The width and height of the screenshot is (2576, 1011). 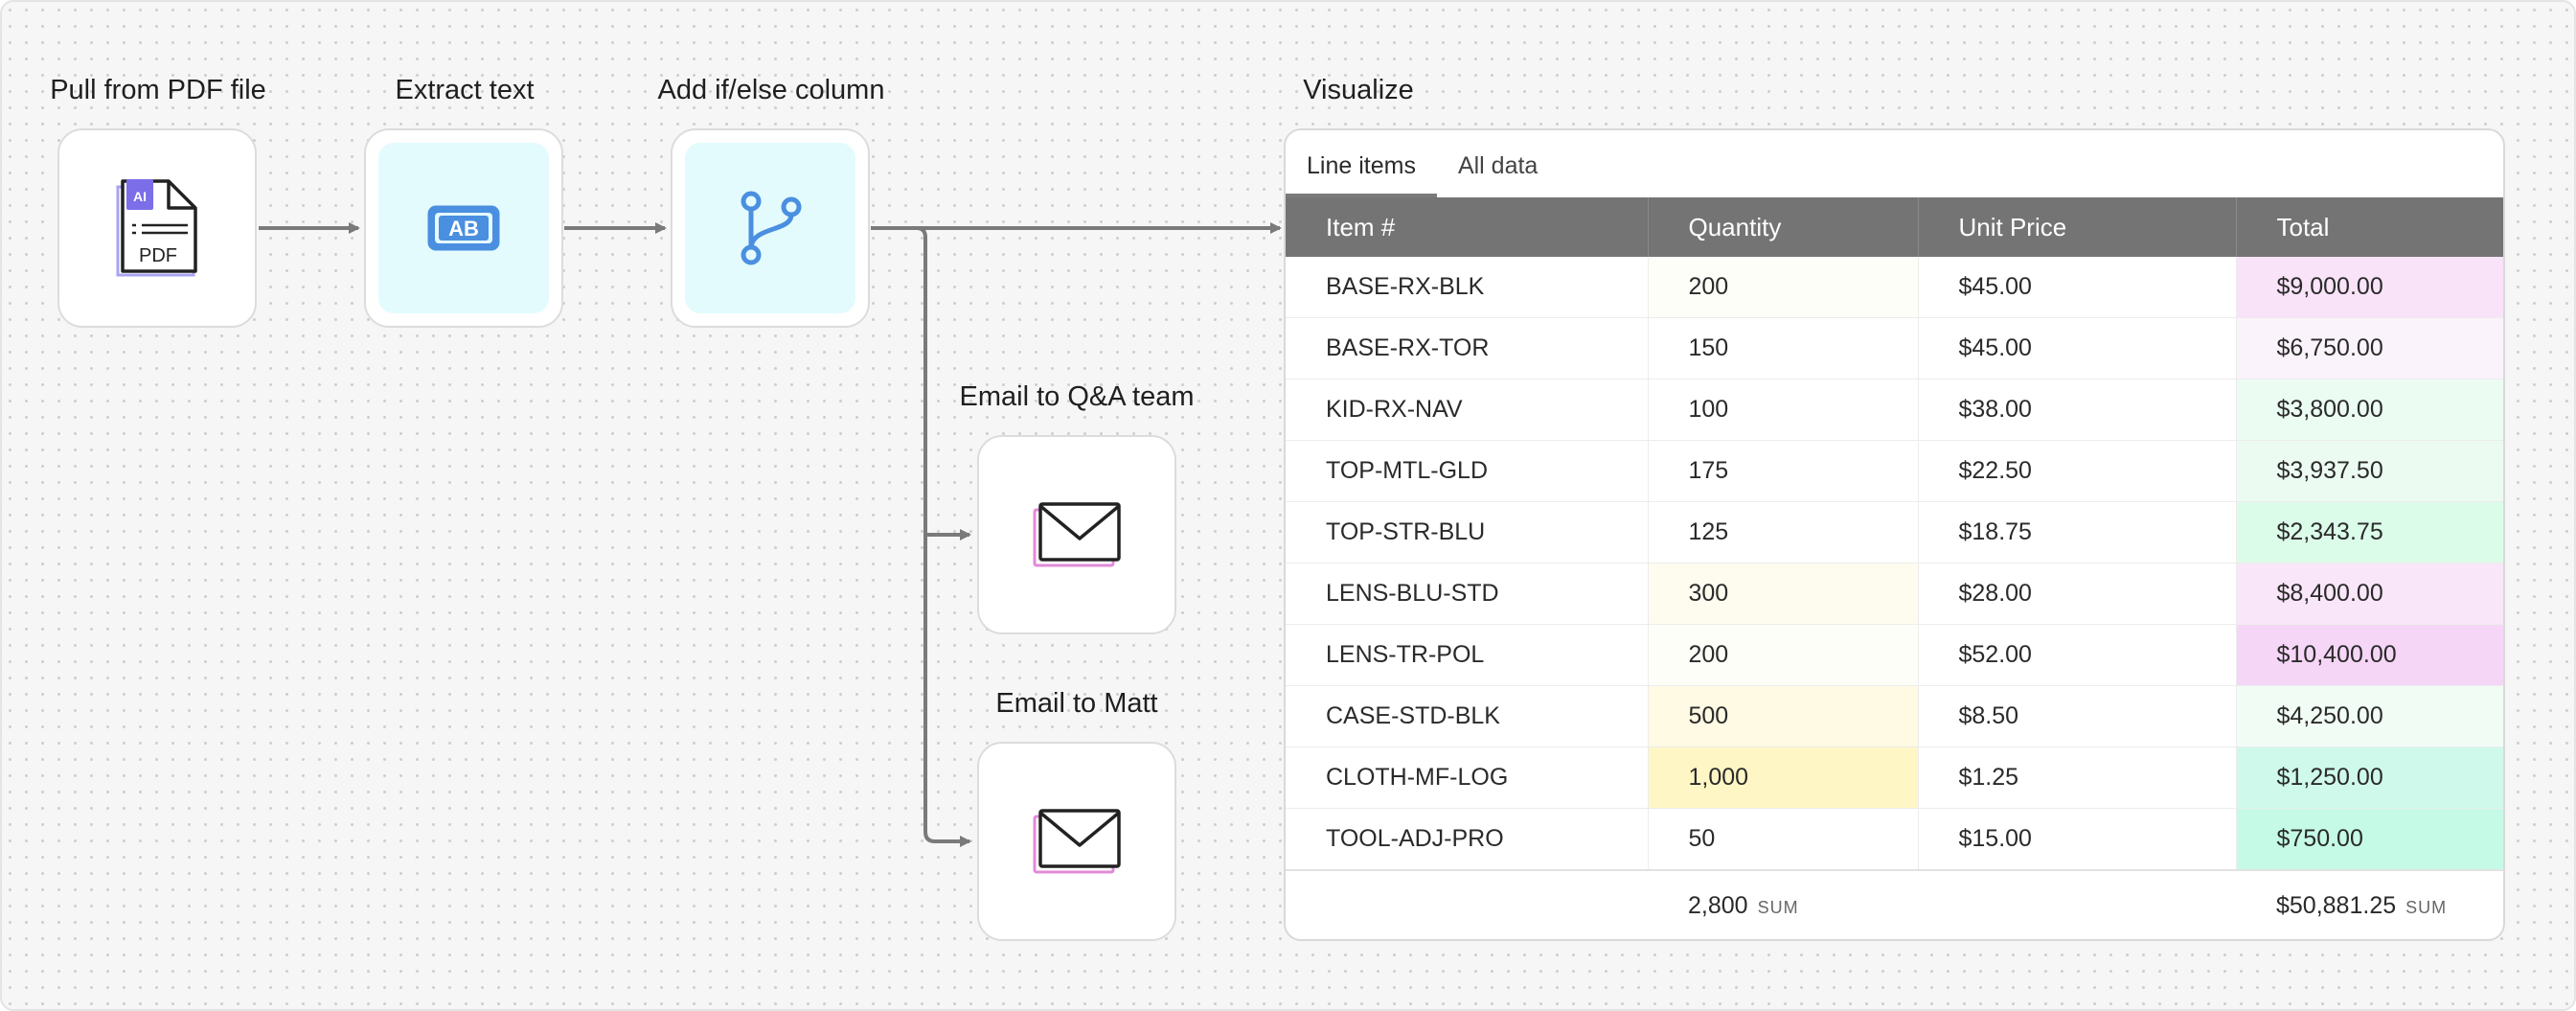 I want to click on table-row: TOP-MTL-GLD 175 $22.50 $3,937.50, so click(x=1894, y=471).